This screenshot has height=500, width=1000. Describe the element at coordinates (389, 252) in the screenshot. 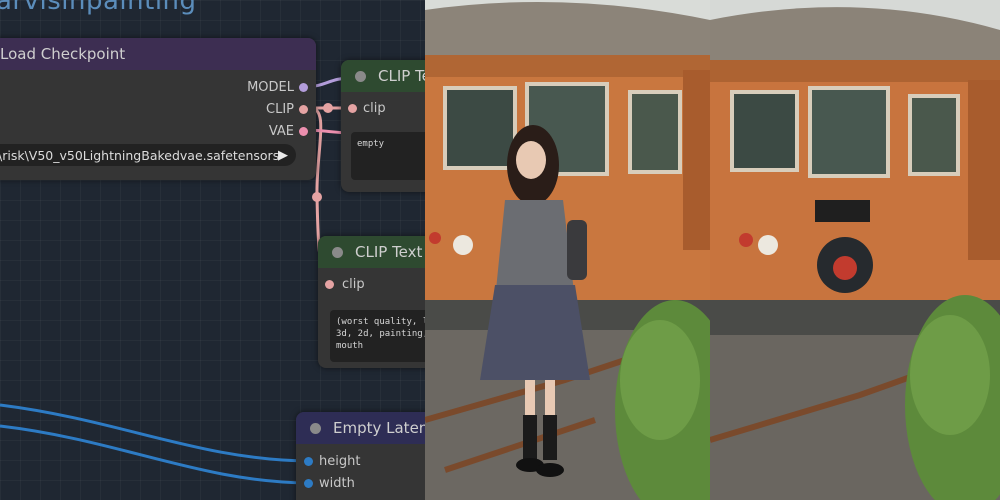

I see `clip-text-neg-title: CLIP Text` at that location.